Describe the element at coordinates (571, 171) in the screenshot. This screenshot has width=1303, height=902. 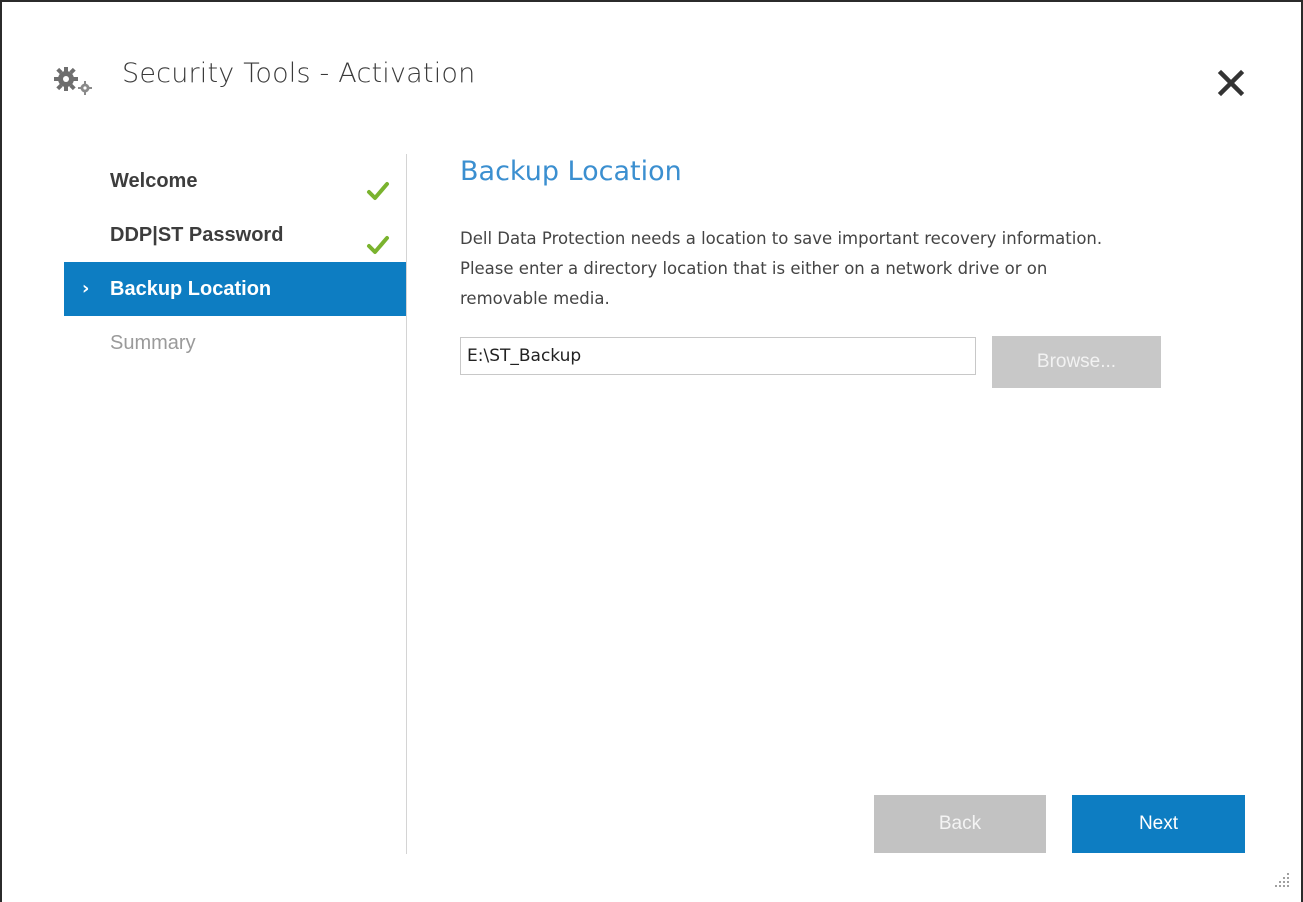
I see `page-heading: Backup Location` at that location.